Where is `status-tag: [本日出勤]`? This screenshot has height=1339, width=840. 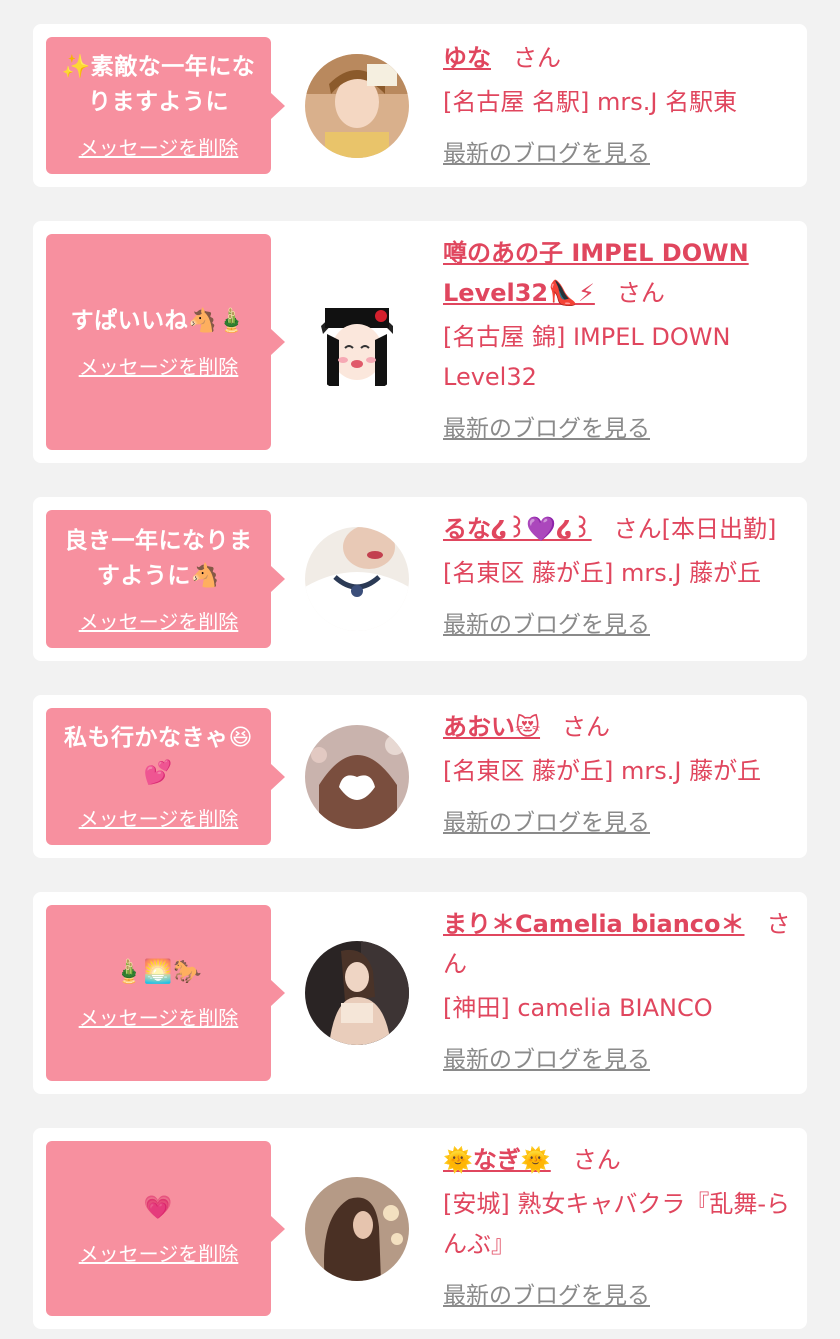 status-tag: [本日出勤] is located at coordinates (719, 529).